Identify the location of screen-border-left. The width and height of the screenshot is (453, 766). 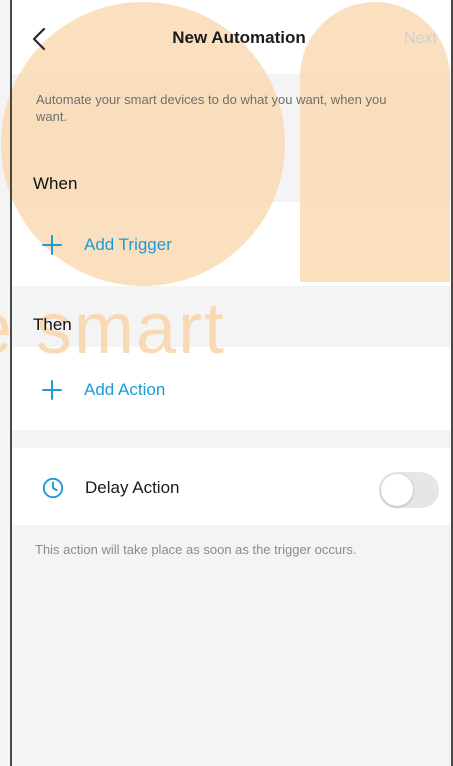
(11, 383).